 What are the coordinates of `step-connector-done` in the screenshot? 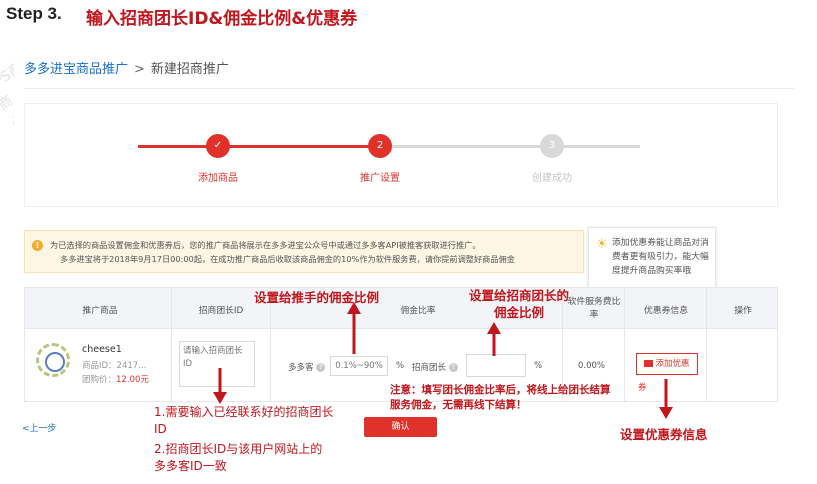 It's located at (254, 146).